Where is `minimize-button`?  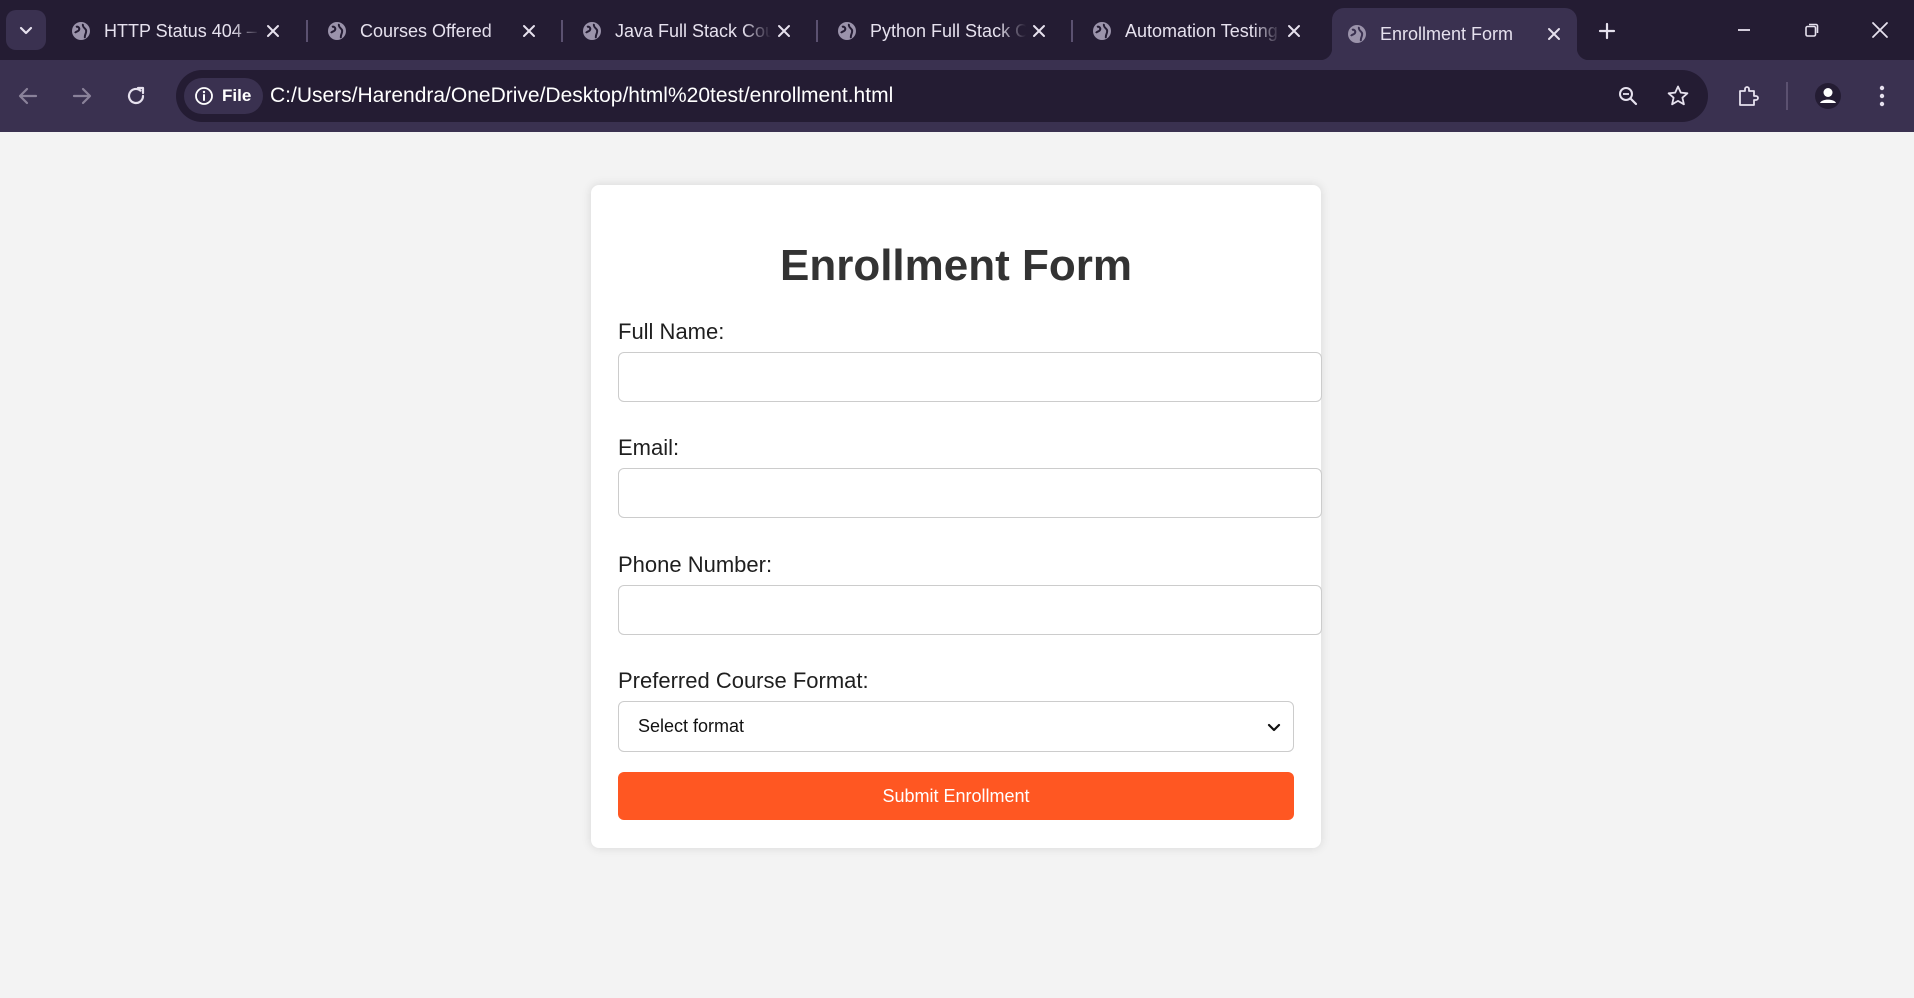
minimize-button is located at coordinates (1744, 30).